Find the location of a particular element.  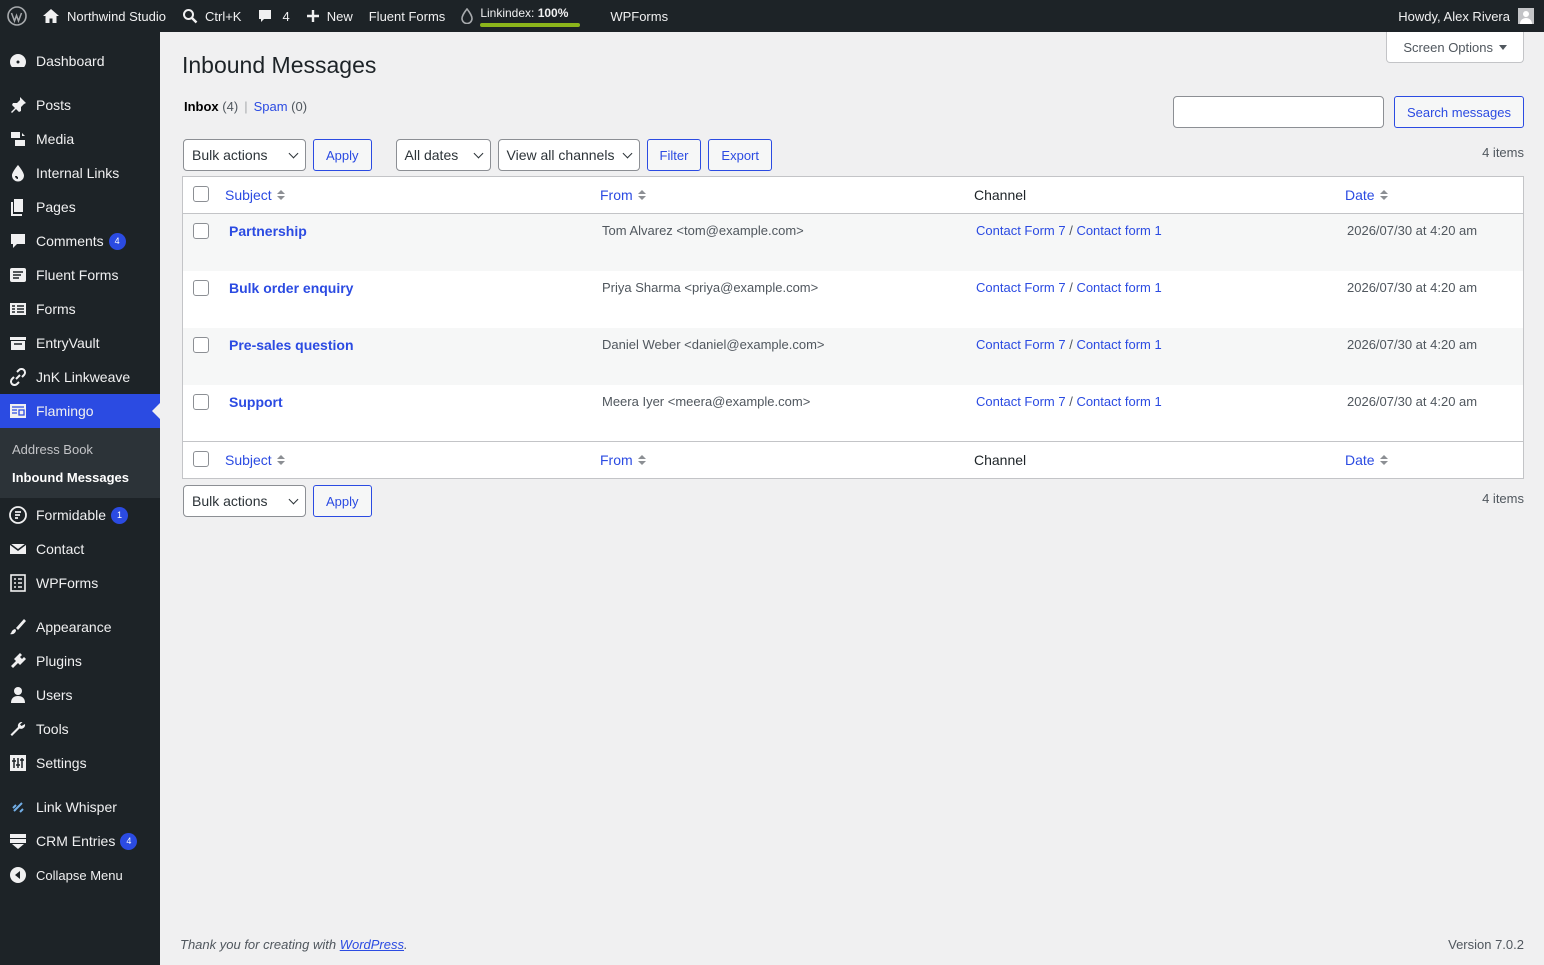

screen-options-button: Screen Options is located at coordinates (1455, 47).